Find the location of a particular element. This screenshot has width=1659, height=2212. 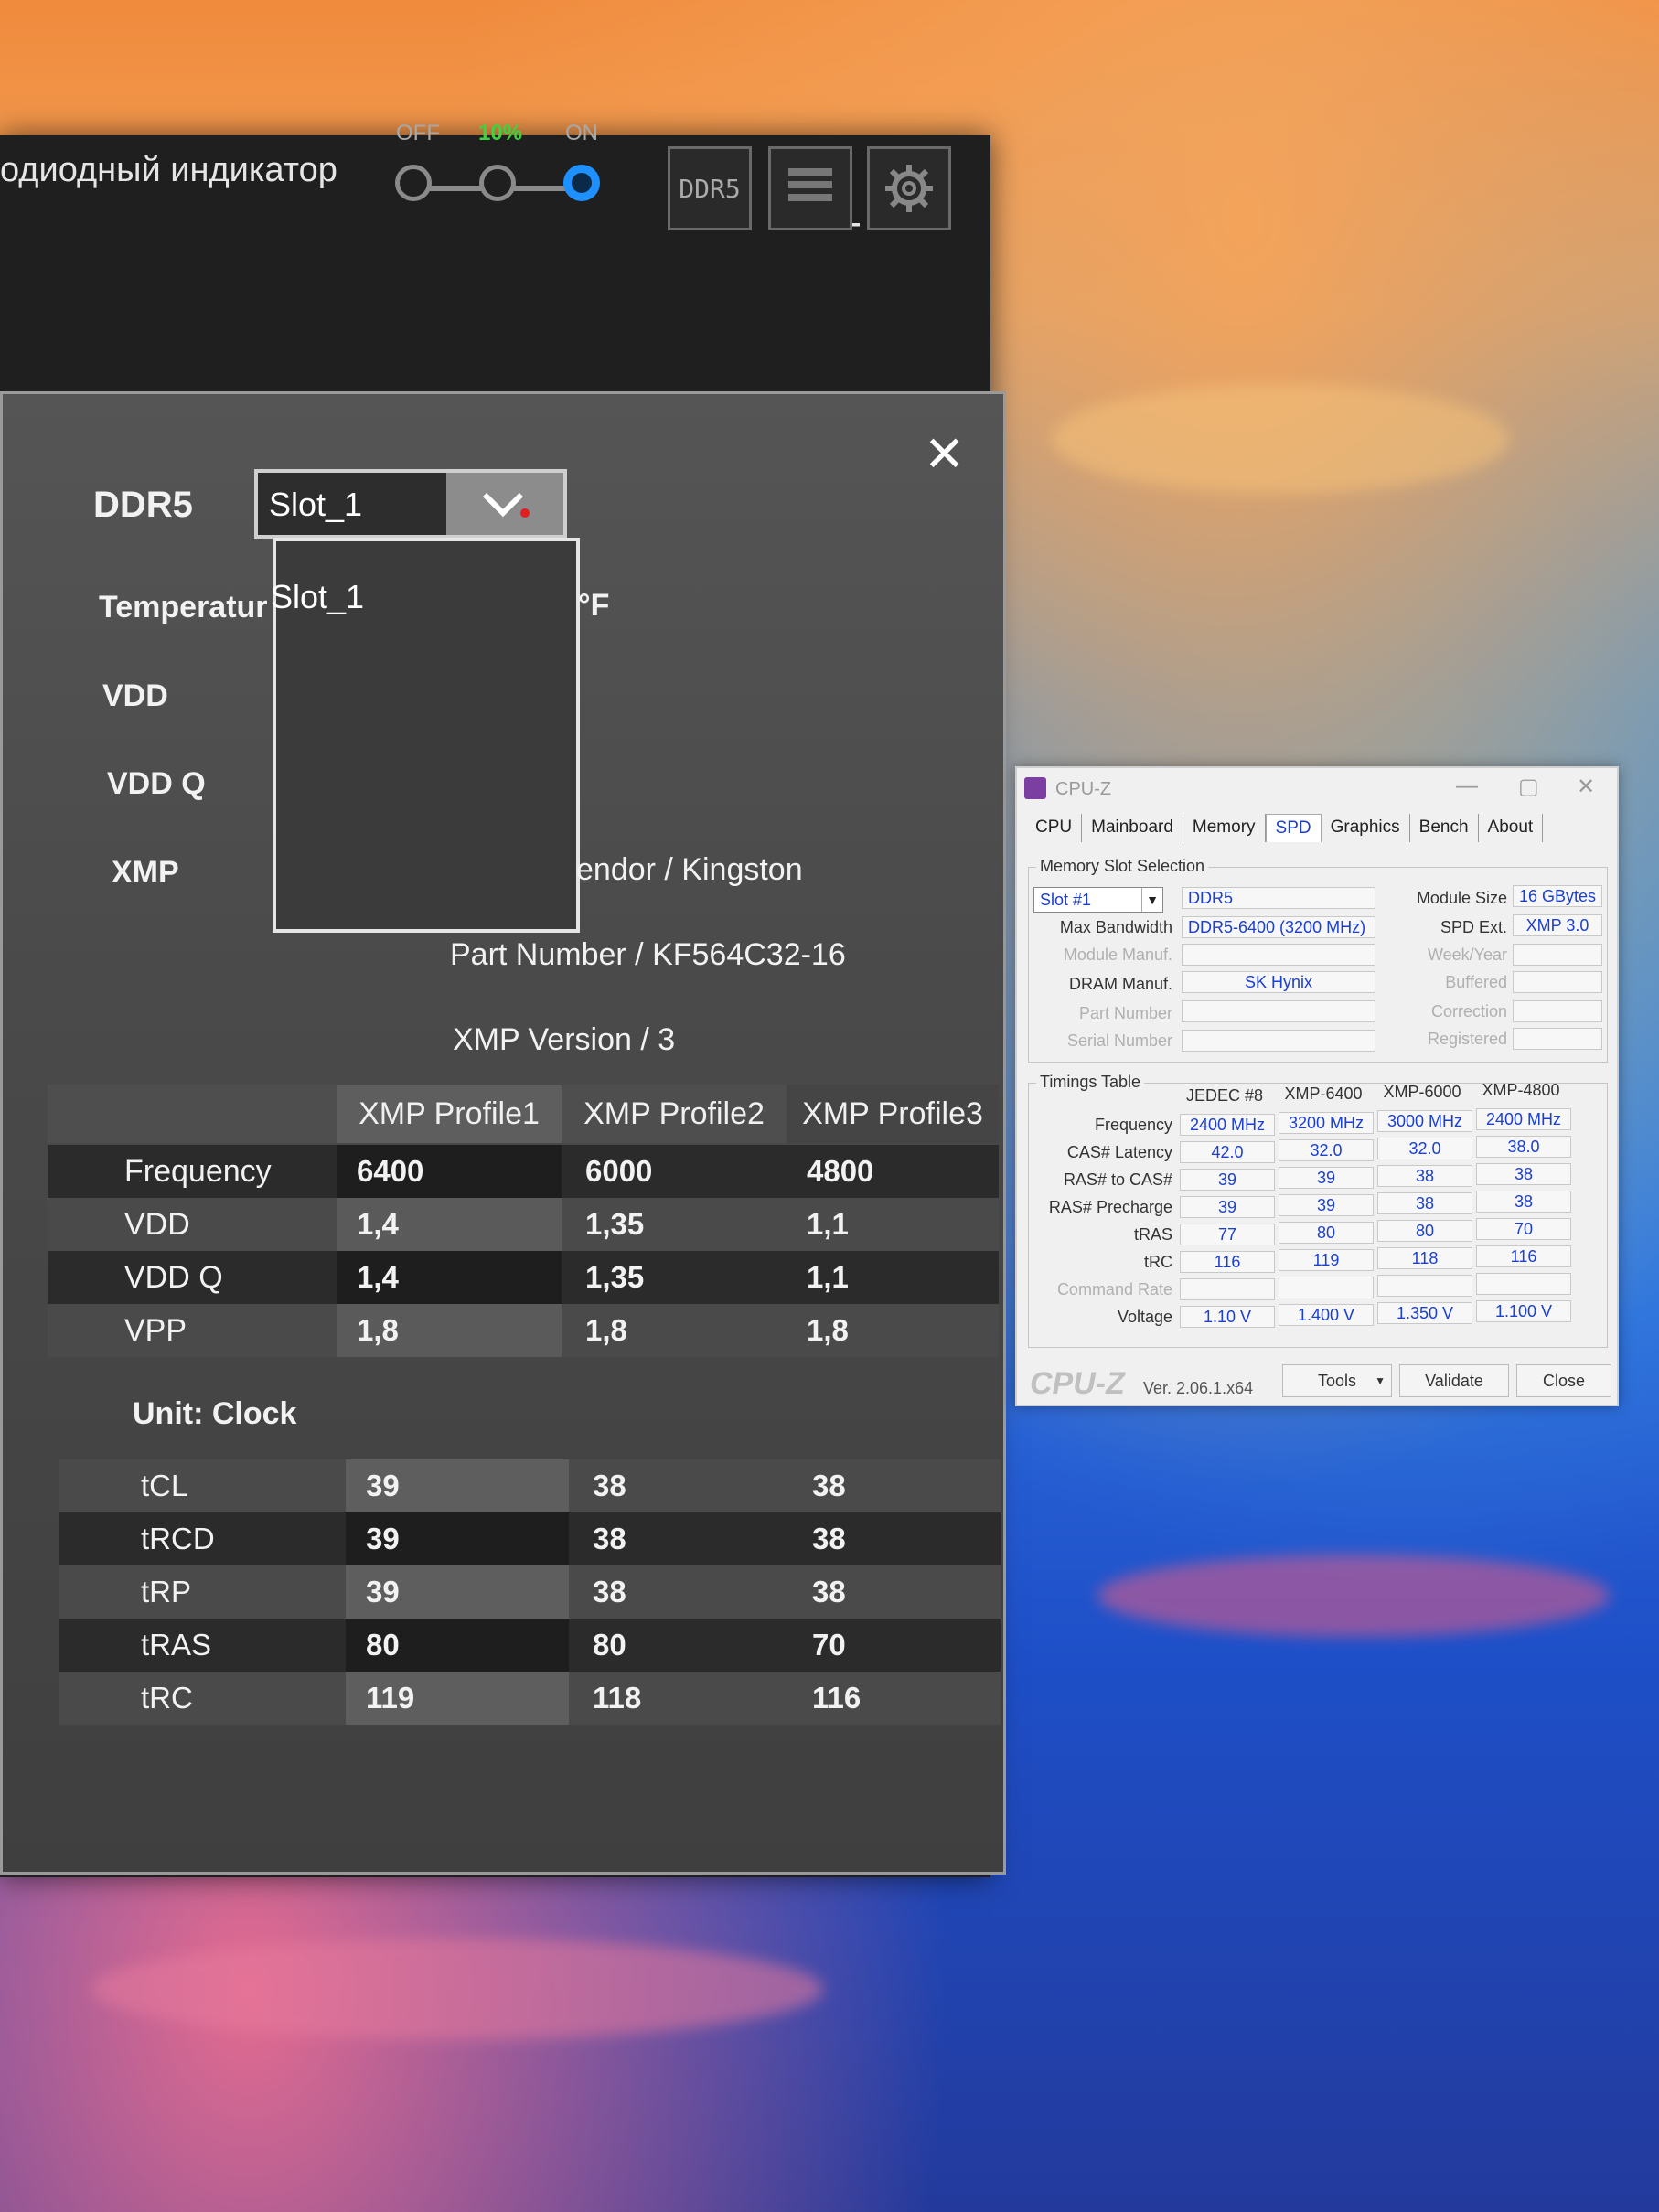

ddr5-button-label: DDR5 is located at coordinates (710, 189).